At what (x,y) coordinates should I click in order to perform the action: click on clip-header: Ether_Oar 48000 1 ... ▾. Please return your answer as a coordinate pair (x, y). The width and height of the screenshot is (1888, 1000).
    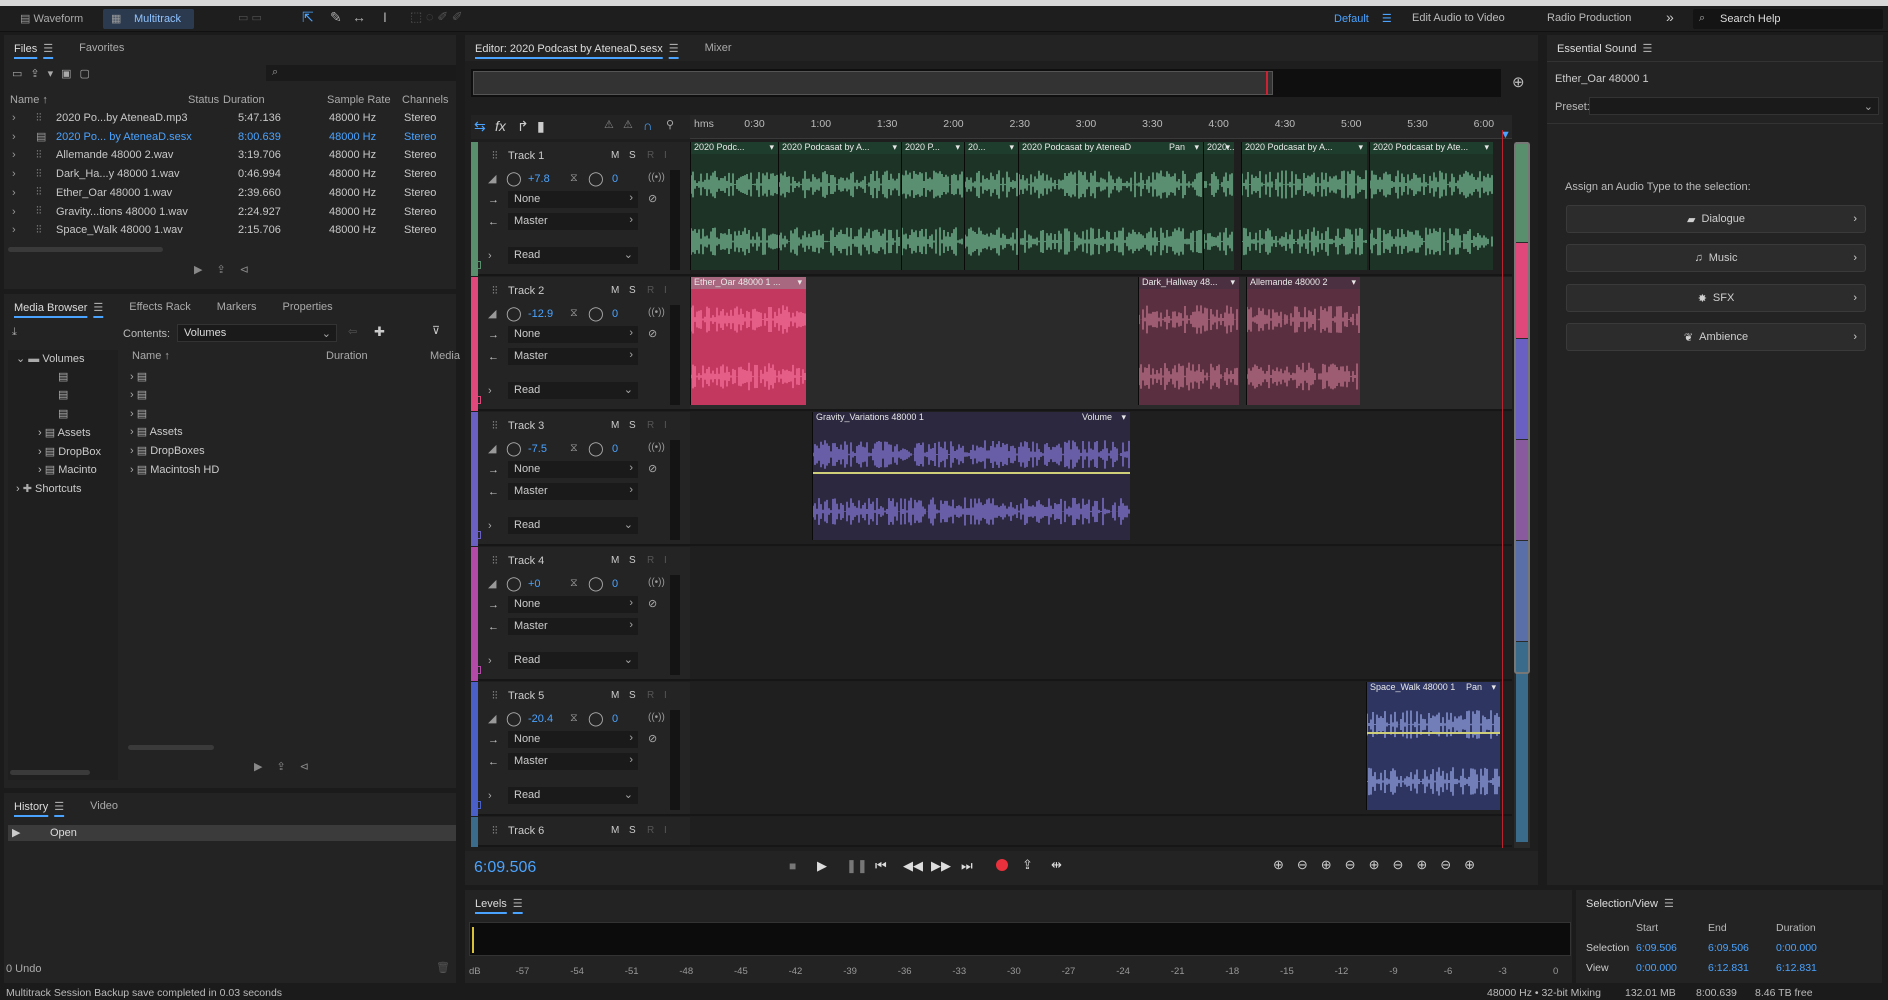
    Looking at the image, I should click on (748, 283).